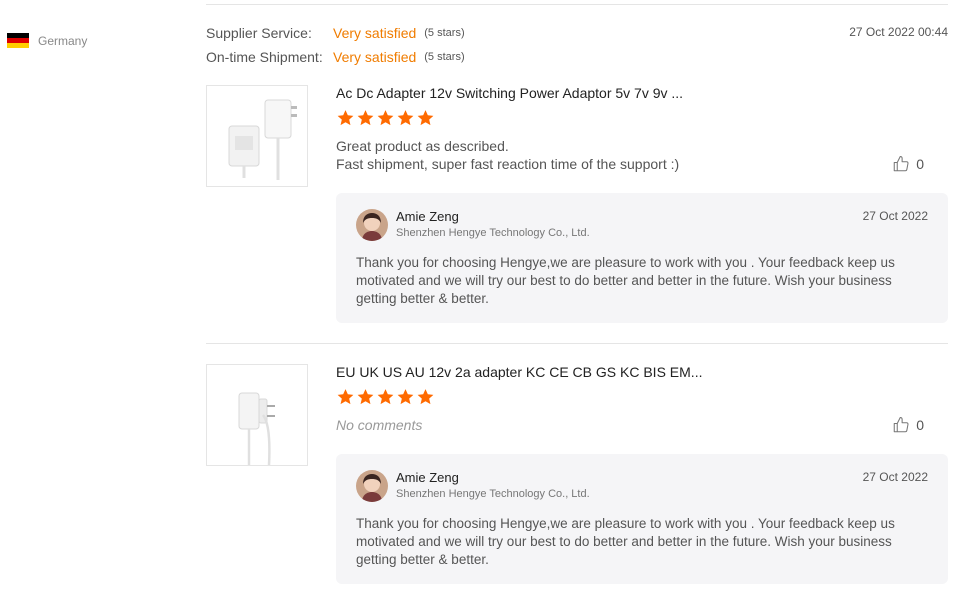 The image size is (955, 593). Describe the element at coordinates (577, 343) in the screenshot. I see `review-divider` at that location.